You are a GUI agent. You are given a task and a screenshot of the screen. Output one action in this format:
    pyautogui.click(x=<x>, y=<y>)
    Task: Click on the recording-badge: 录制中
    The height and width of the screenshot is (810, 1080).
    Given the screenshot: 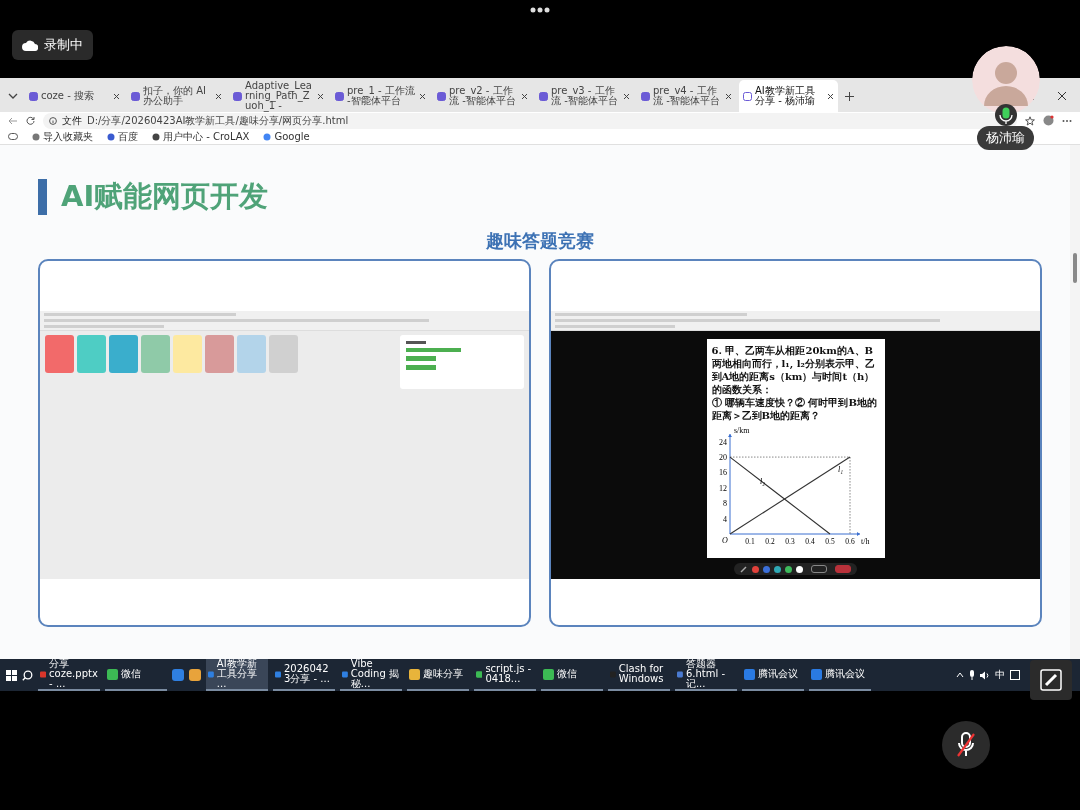 What is the action you would take?
    pyautogui.click(x=52, y=45)
    